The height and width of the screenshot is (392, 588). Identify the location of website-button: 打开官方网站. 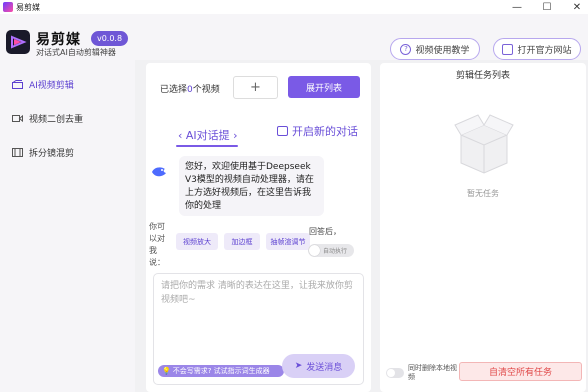
(537, 49).